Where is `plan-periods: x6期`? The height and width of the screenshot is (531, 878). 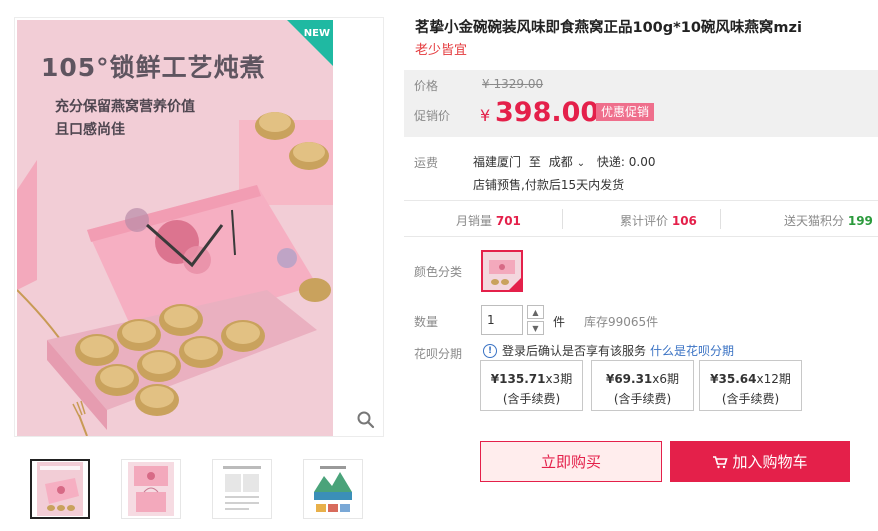 plan-periods: x6期 is located at coordinates (666, 379).